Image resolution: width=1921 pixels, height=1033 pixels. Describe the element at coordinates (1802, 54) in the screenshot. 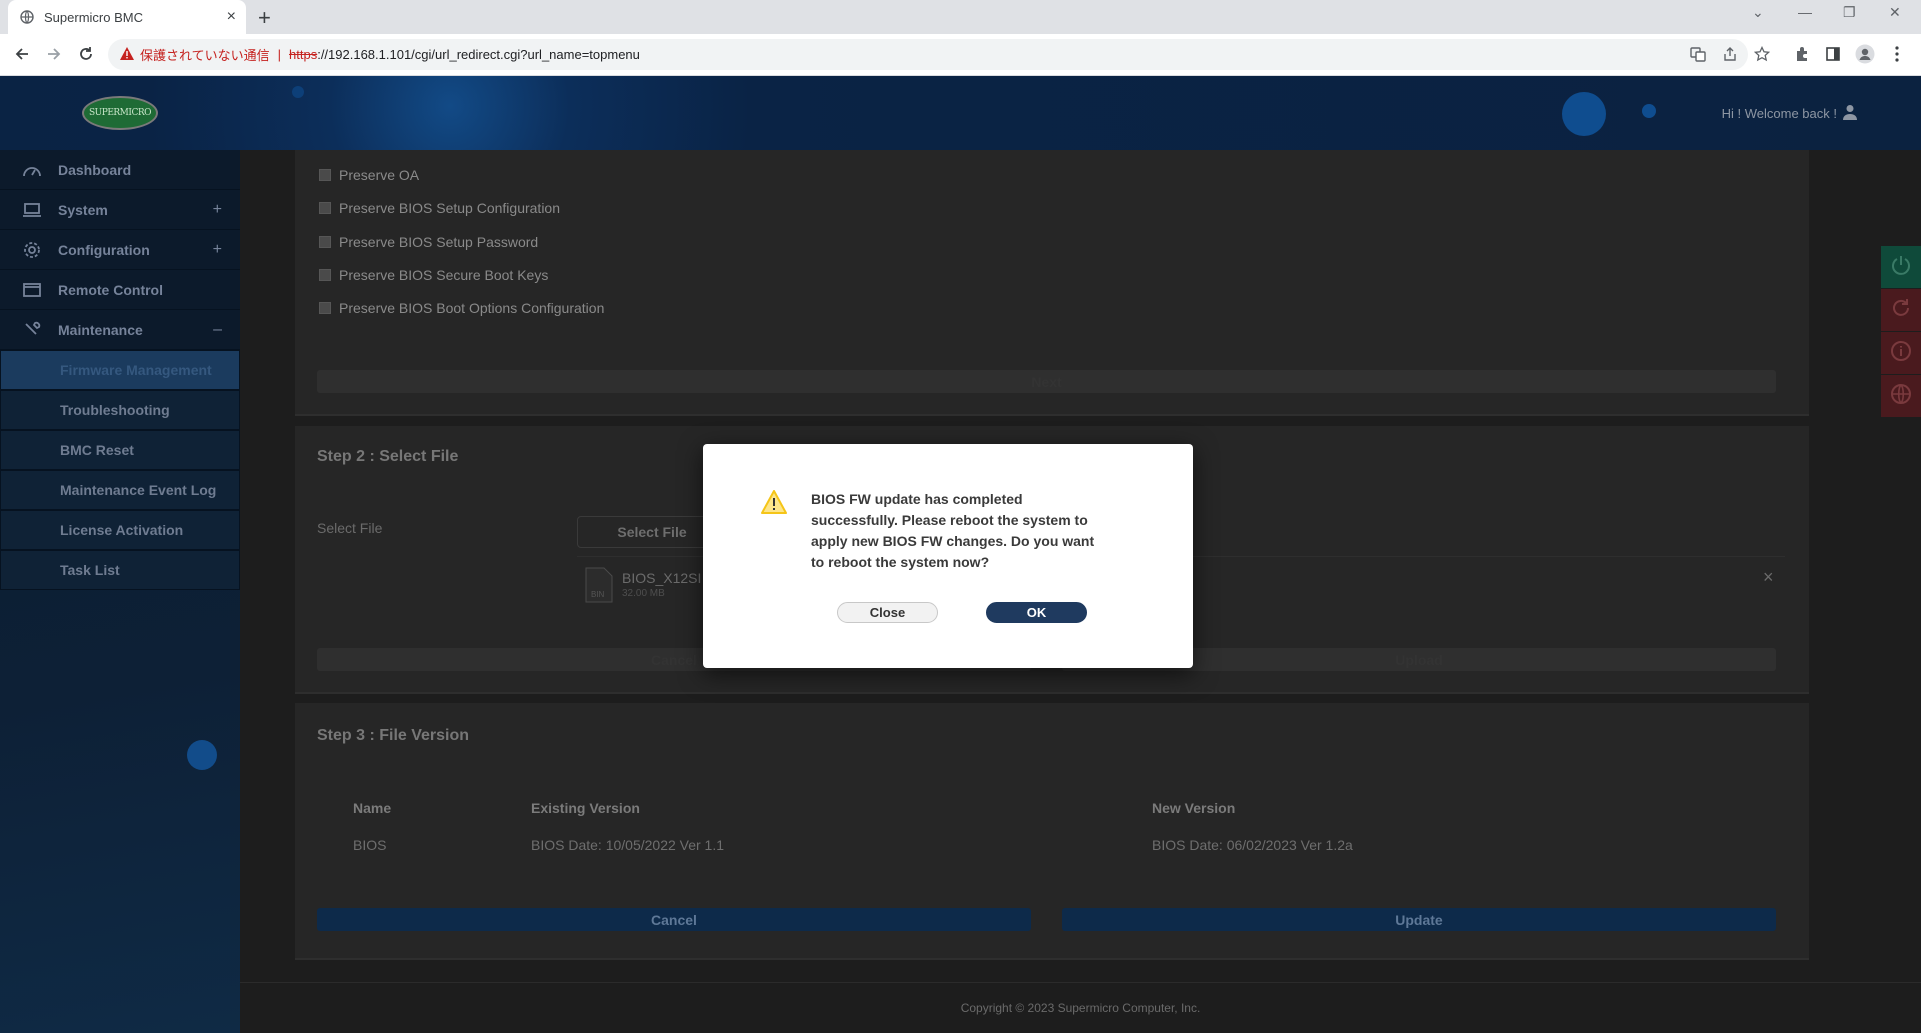

I see `extension-icon` at that location.